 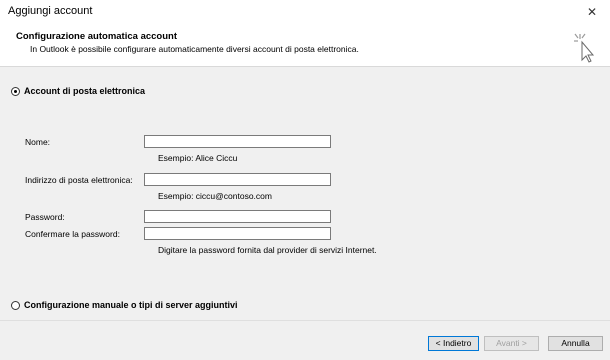 What do you see at coordinates (15, 305) in the screenshot?
I see `manual-config-radio` at bounding box center [15, 305].